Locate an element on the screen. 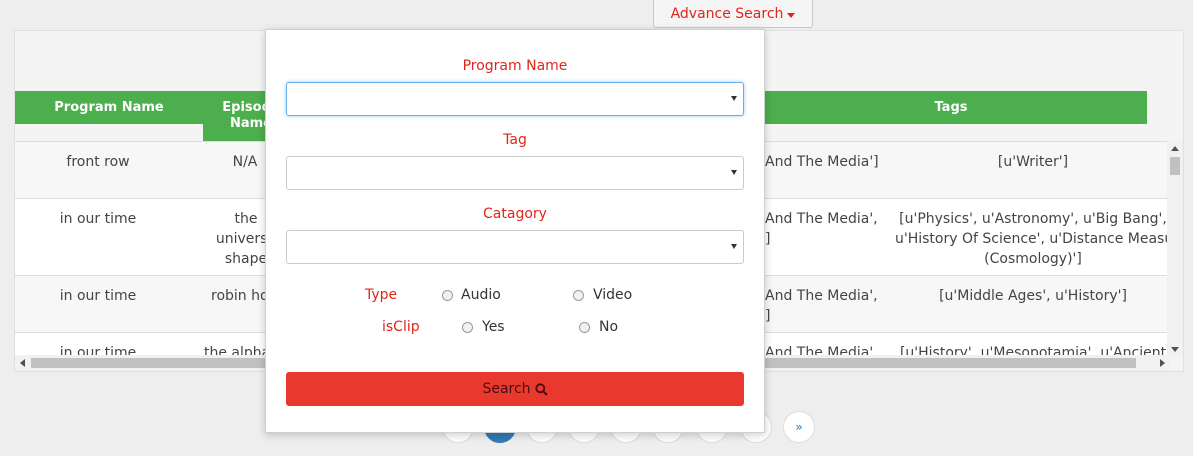 This screenshot has height=456, width=1193. advance-search-toggle: Advance Search is located at coordinates (733, 14).